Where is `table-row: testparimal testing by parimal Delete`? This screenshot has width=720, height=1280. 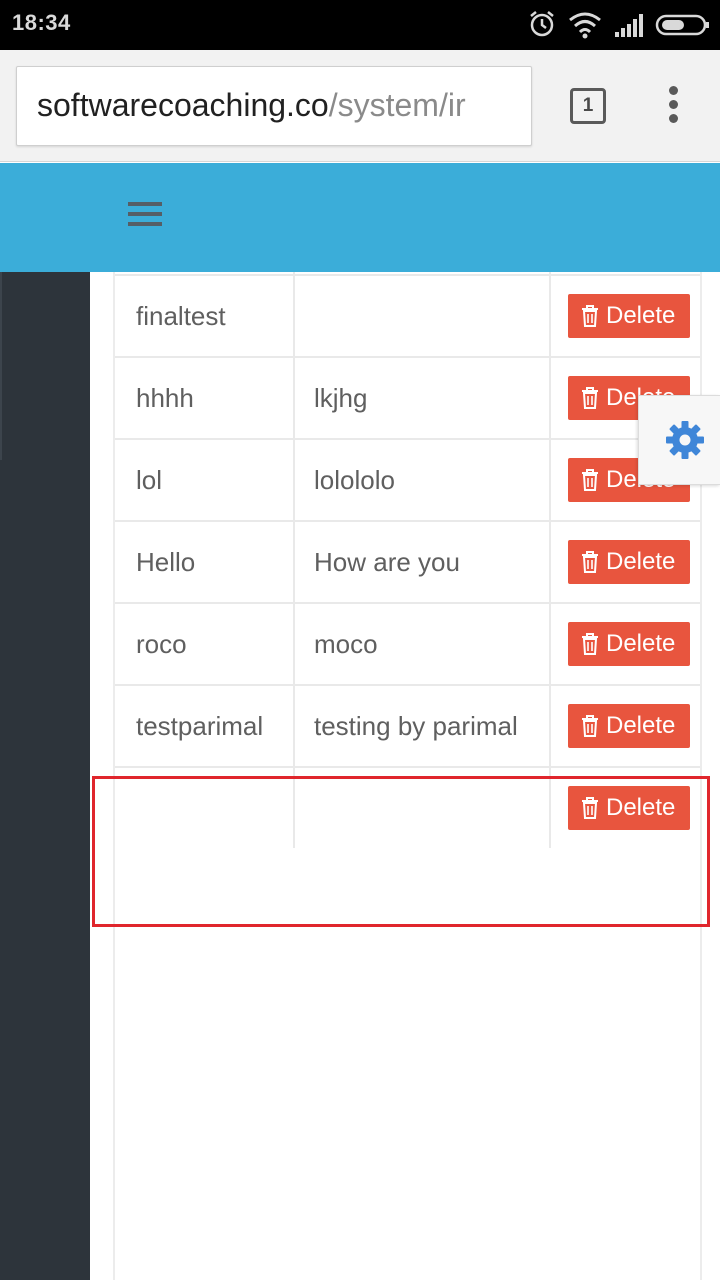 table-row: testparimal testing by parimal Delete is located at coordinates (407, 725).